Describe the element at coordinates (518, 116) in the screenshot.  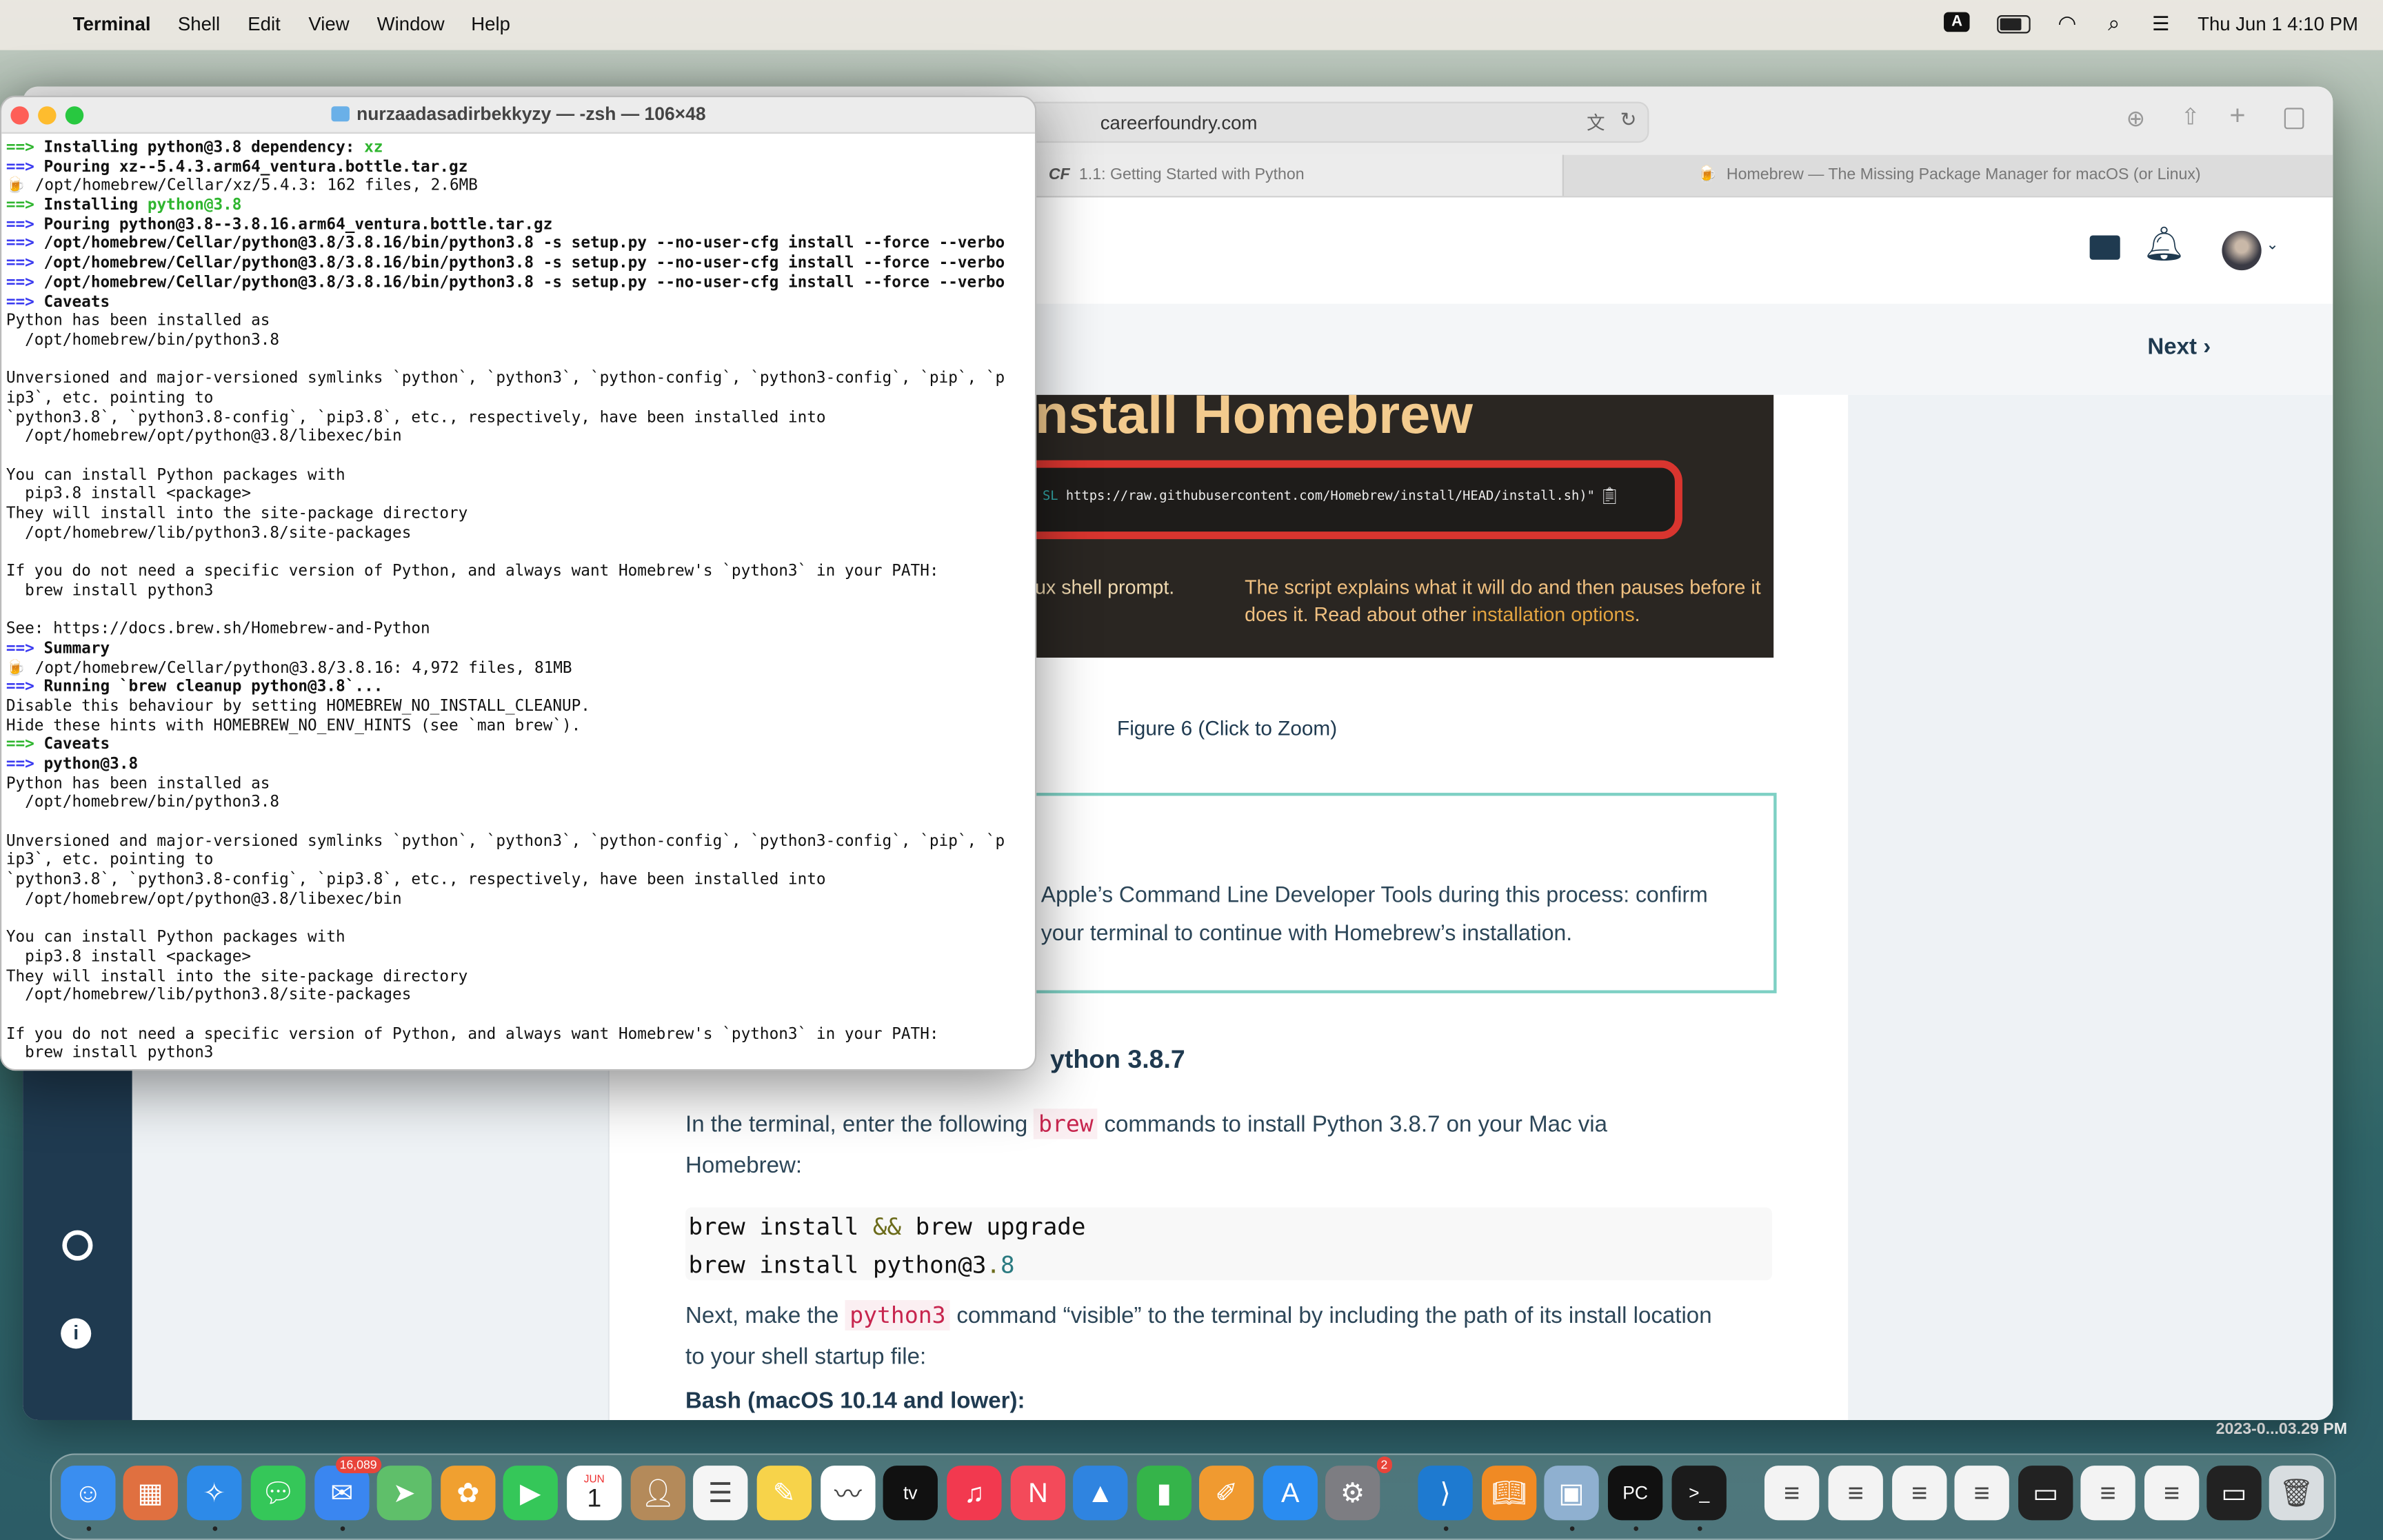
I see `terminal-titlebar: nurzaadasadirbekkyzy — -zsh — 106×48` at that location.